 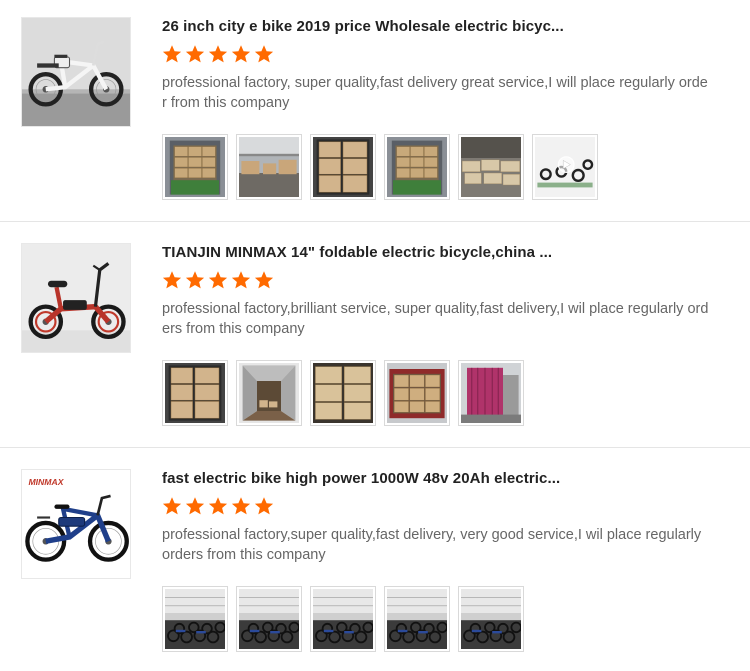 What do you see at coordinates (417, 393) in the screenshot?
I see `loaded-container-photo` at bounding box center [417, 393].